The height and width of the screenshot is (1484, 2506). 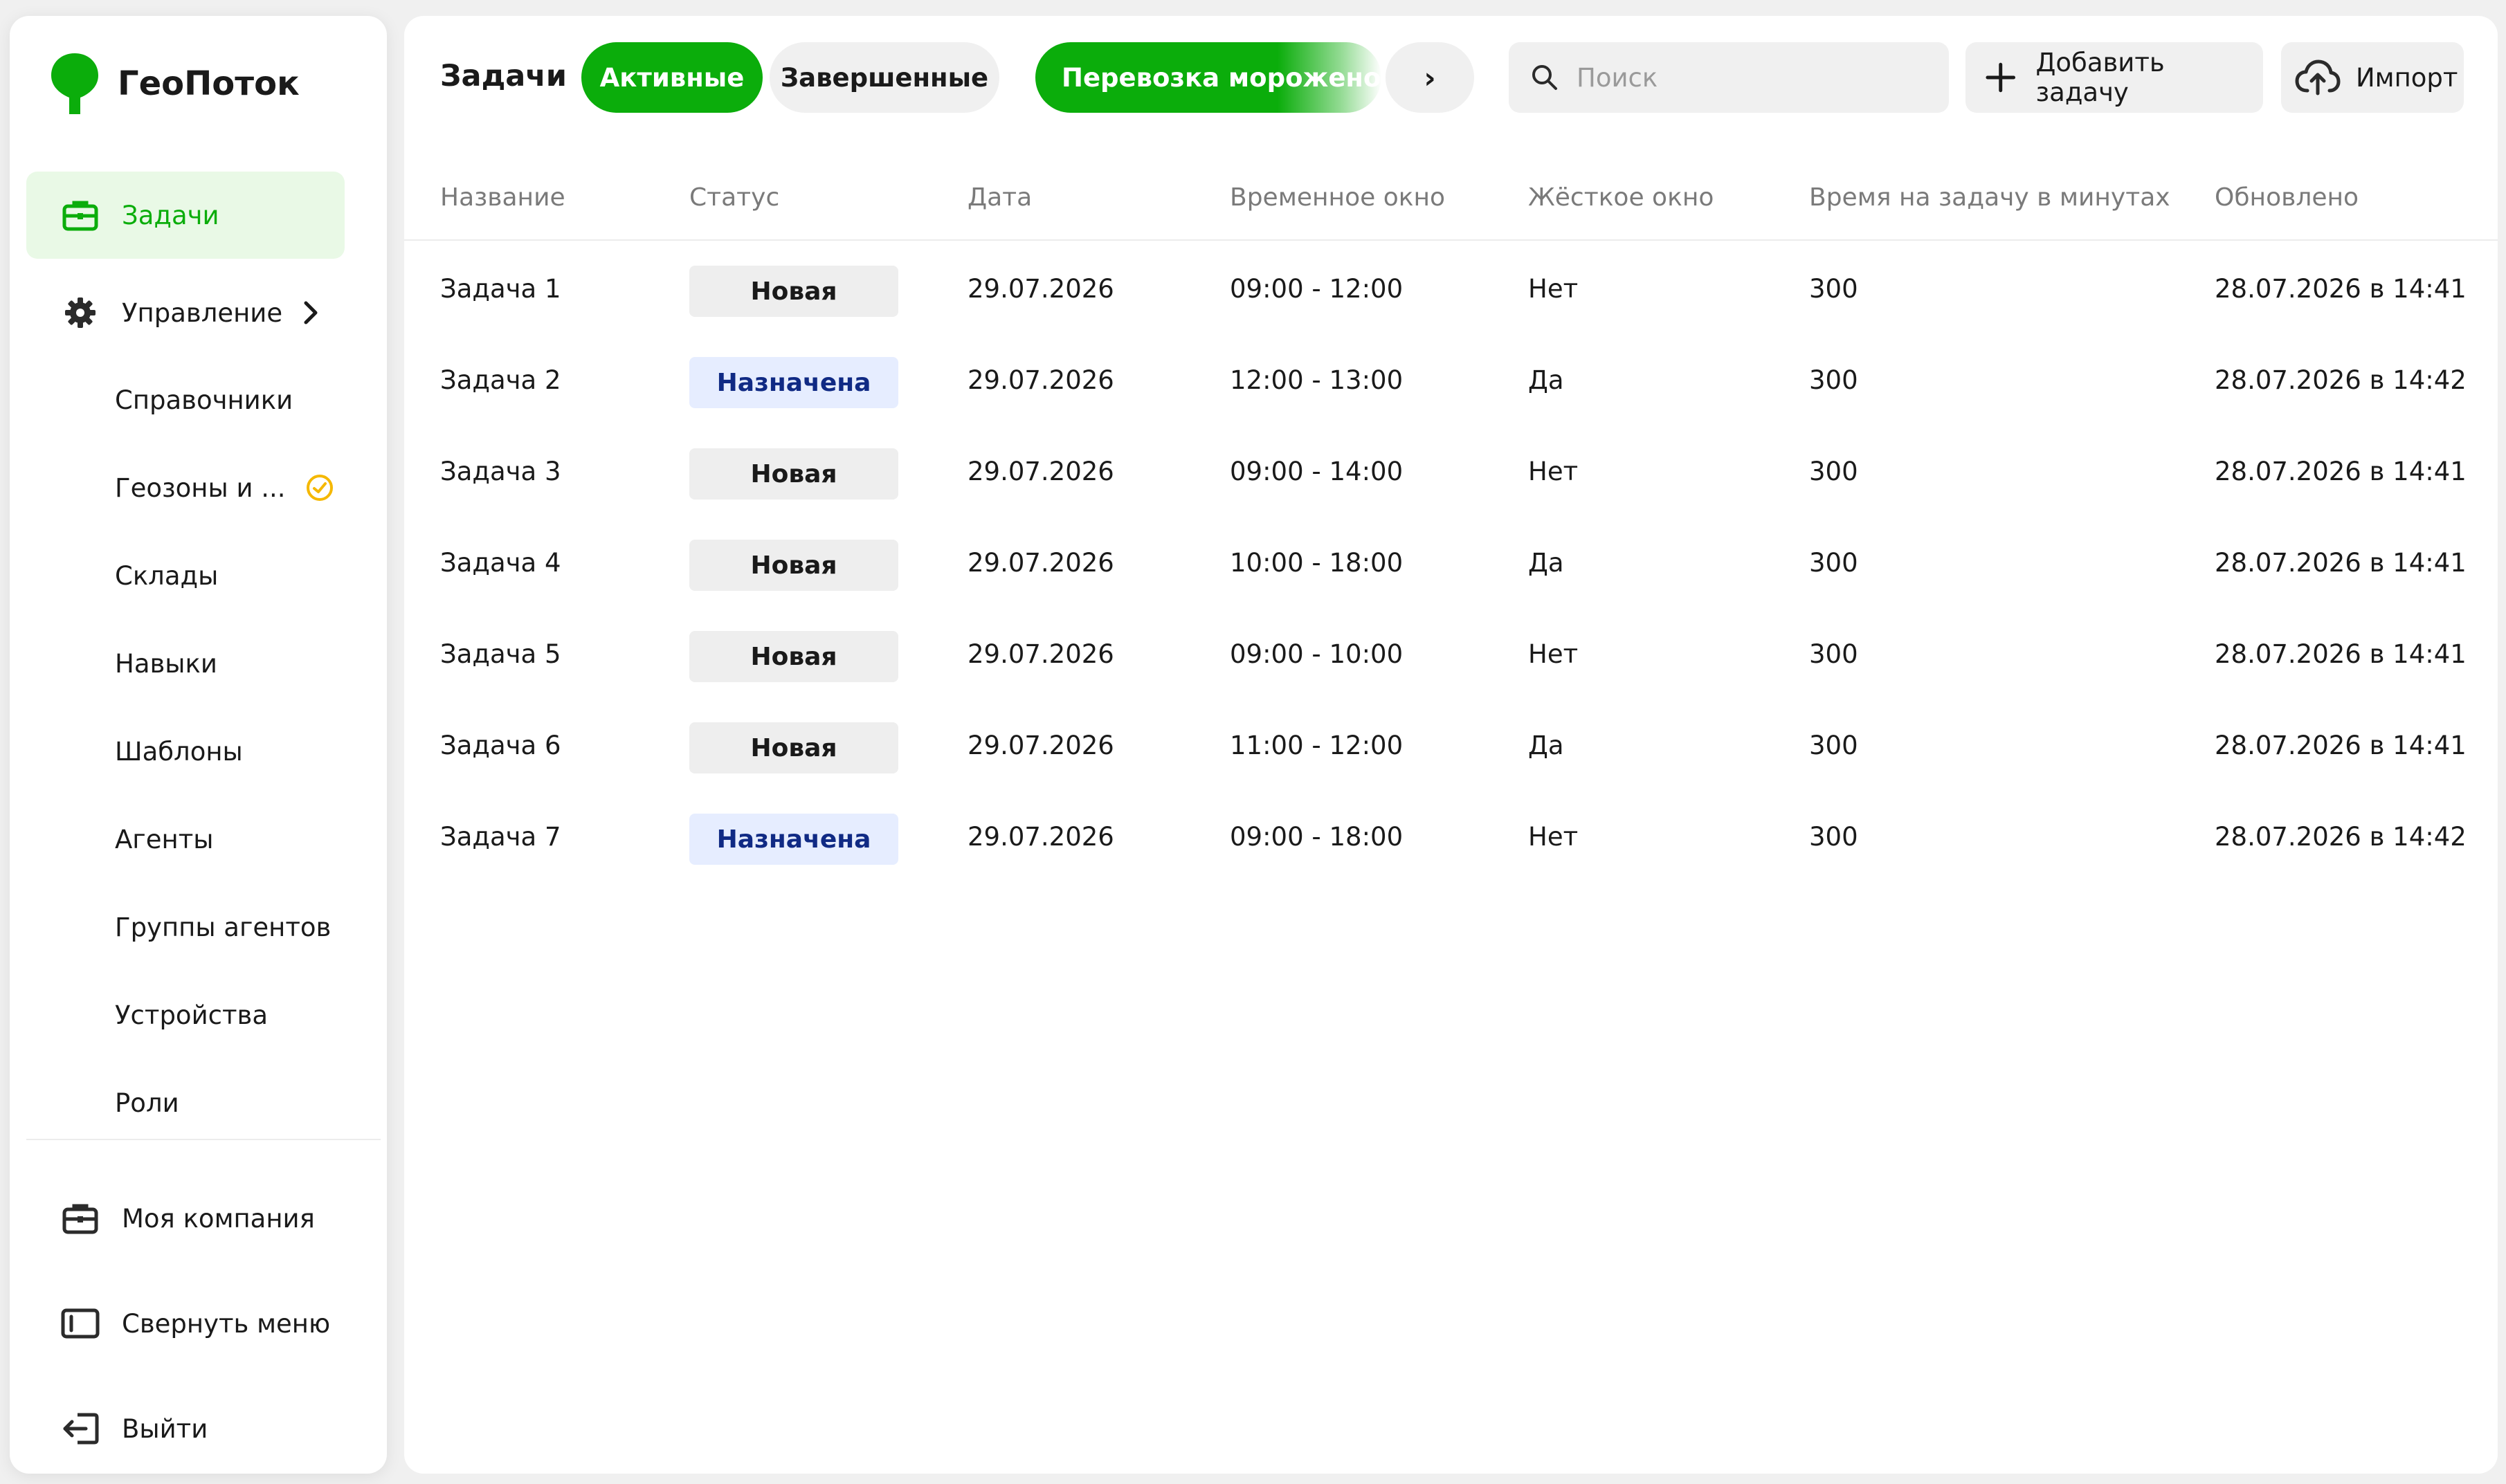 I want to click on sidebar-subitem-warehouses: Склады, so click(x=166, y=575).